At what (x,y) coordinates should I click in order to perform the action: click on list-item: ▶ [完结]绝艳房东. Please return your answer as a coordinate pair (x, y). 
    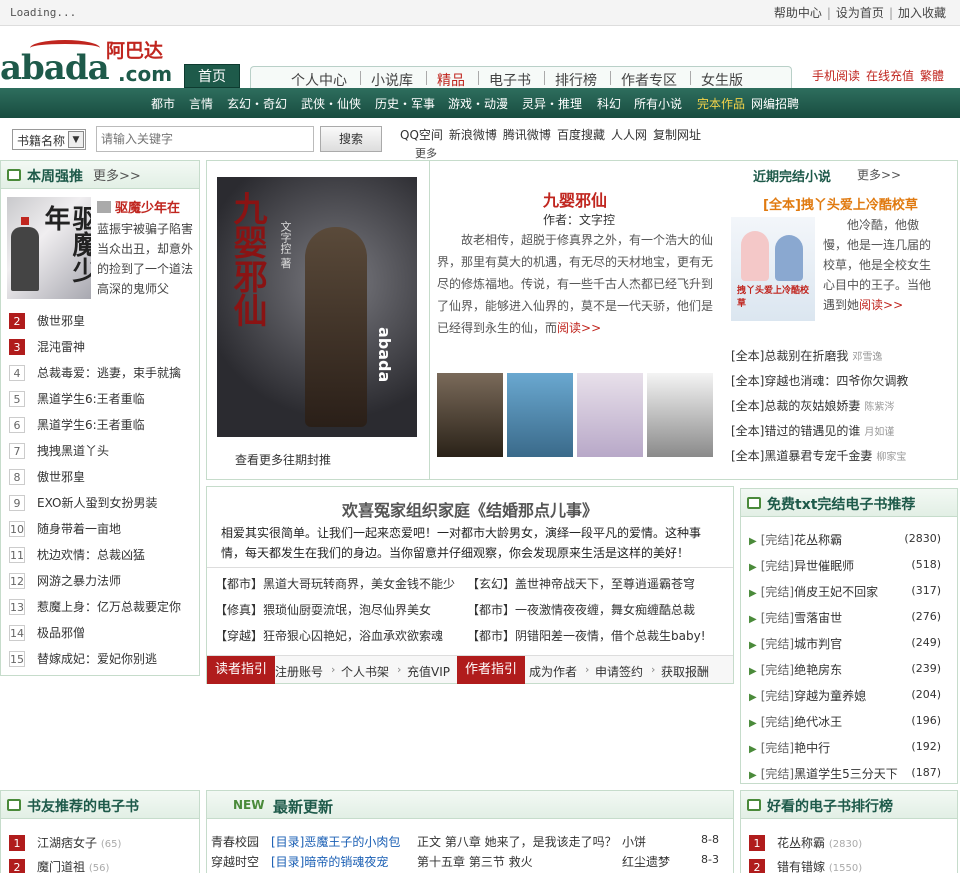
    Looking at the image, I should click on (795, 669).